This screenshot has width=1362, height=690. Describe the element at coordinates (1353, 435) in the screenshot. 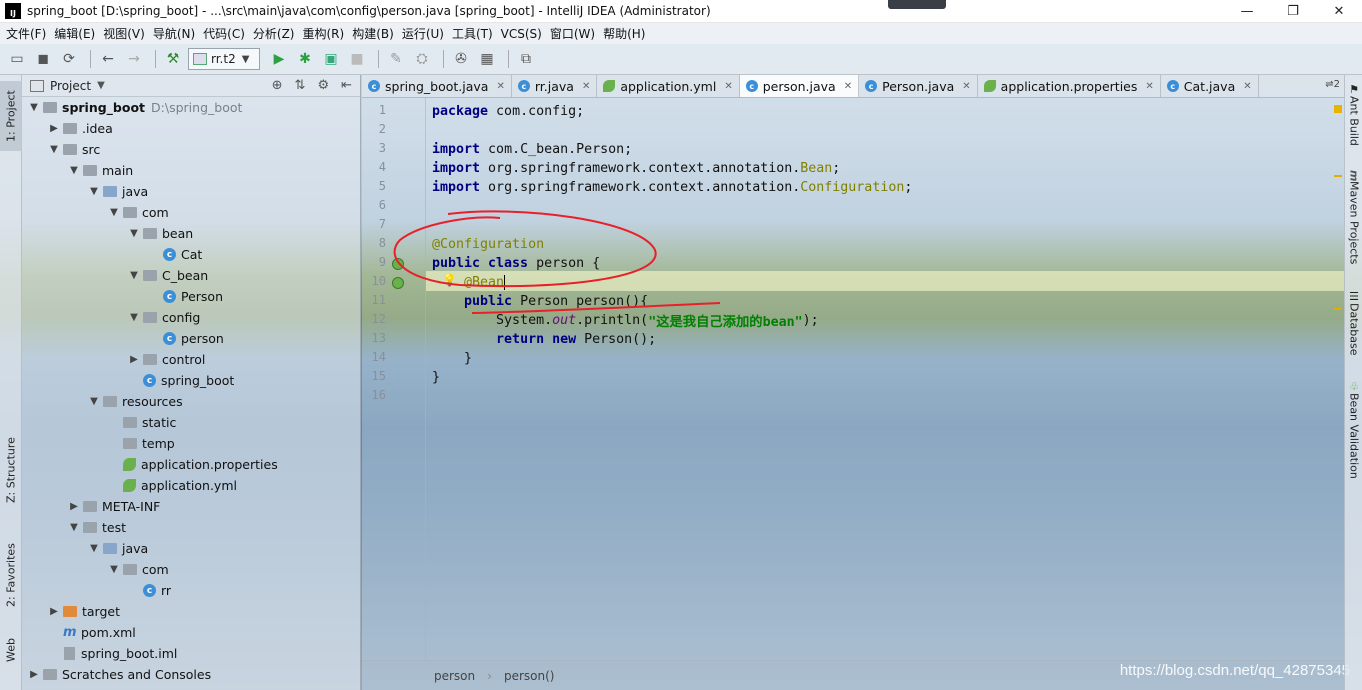

I see `tool-tab-bean-validation: ♧ Bean Validation` at that location.